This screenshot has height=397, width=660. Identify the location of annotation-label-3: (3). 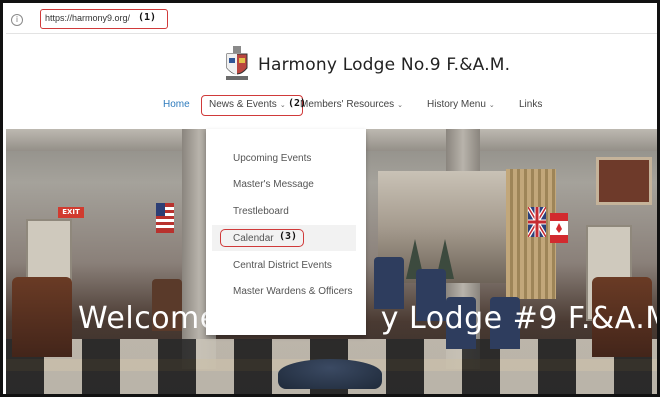
(288, 236).